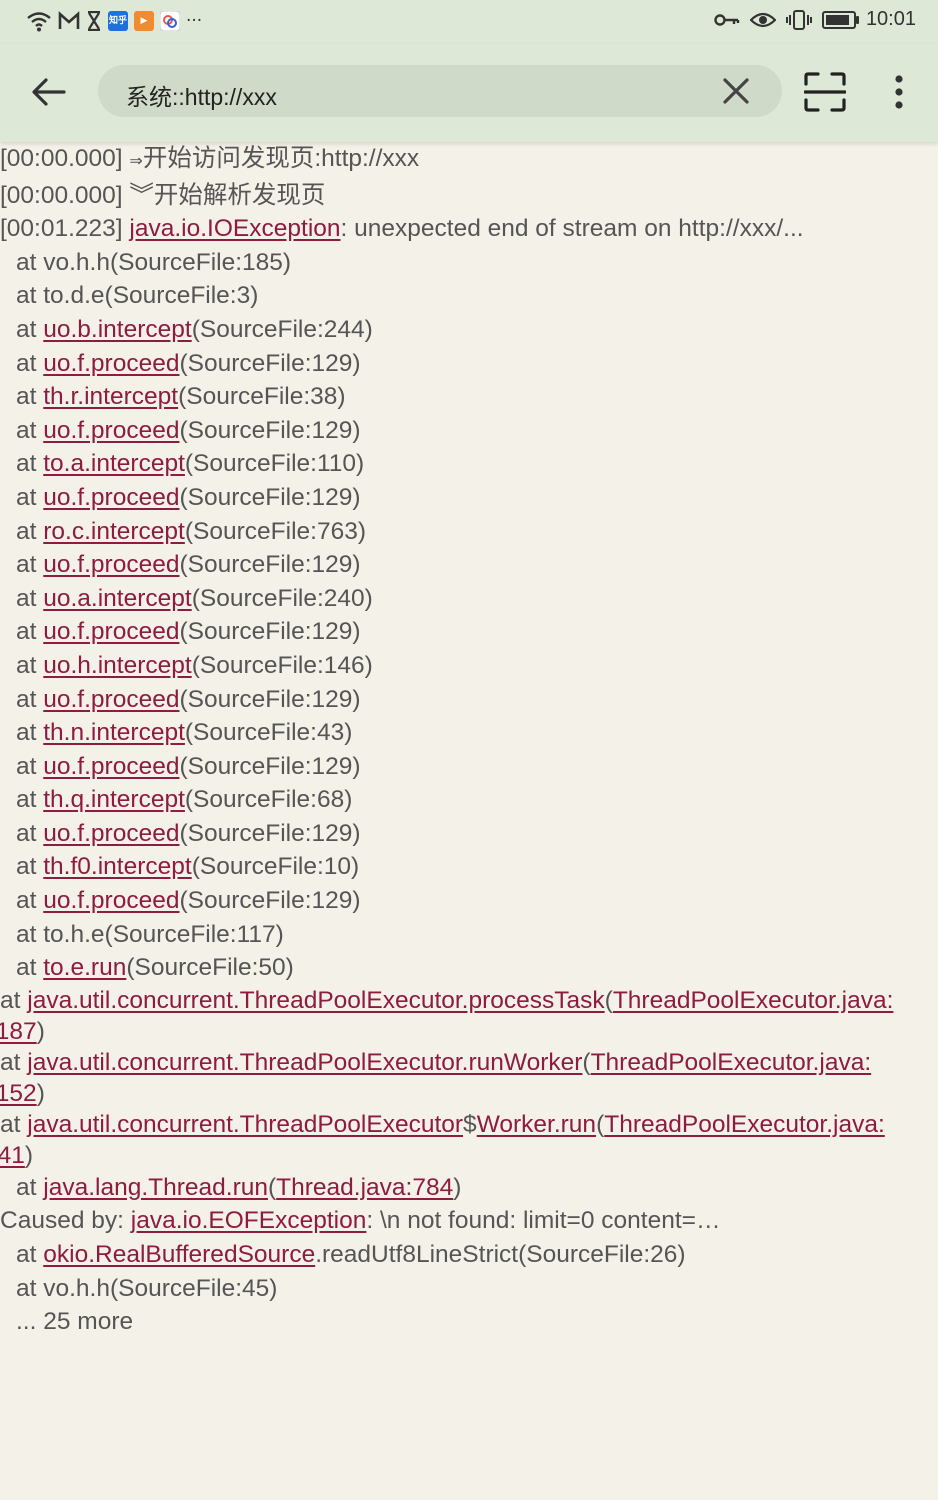 The image size is (938, 1500). What do you see at coordinates (469, 666) in the screenshot?
I see `log-line: at uo.h.intercept(SourceFile:146)` at bounding box center [469, 666].